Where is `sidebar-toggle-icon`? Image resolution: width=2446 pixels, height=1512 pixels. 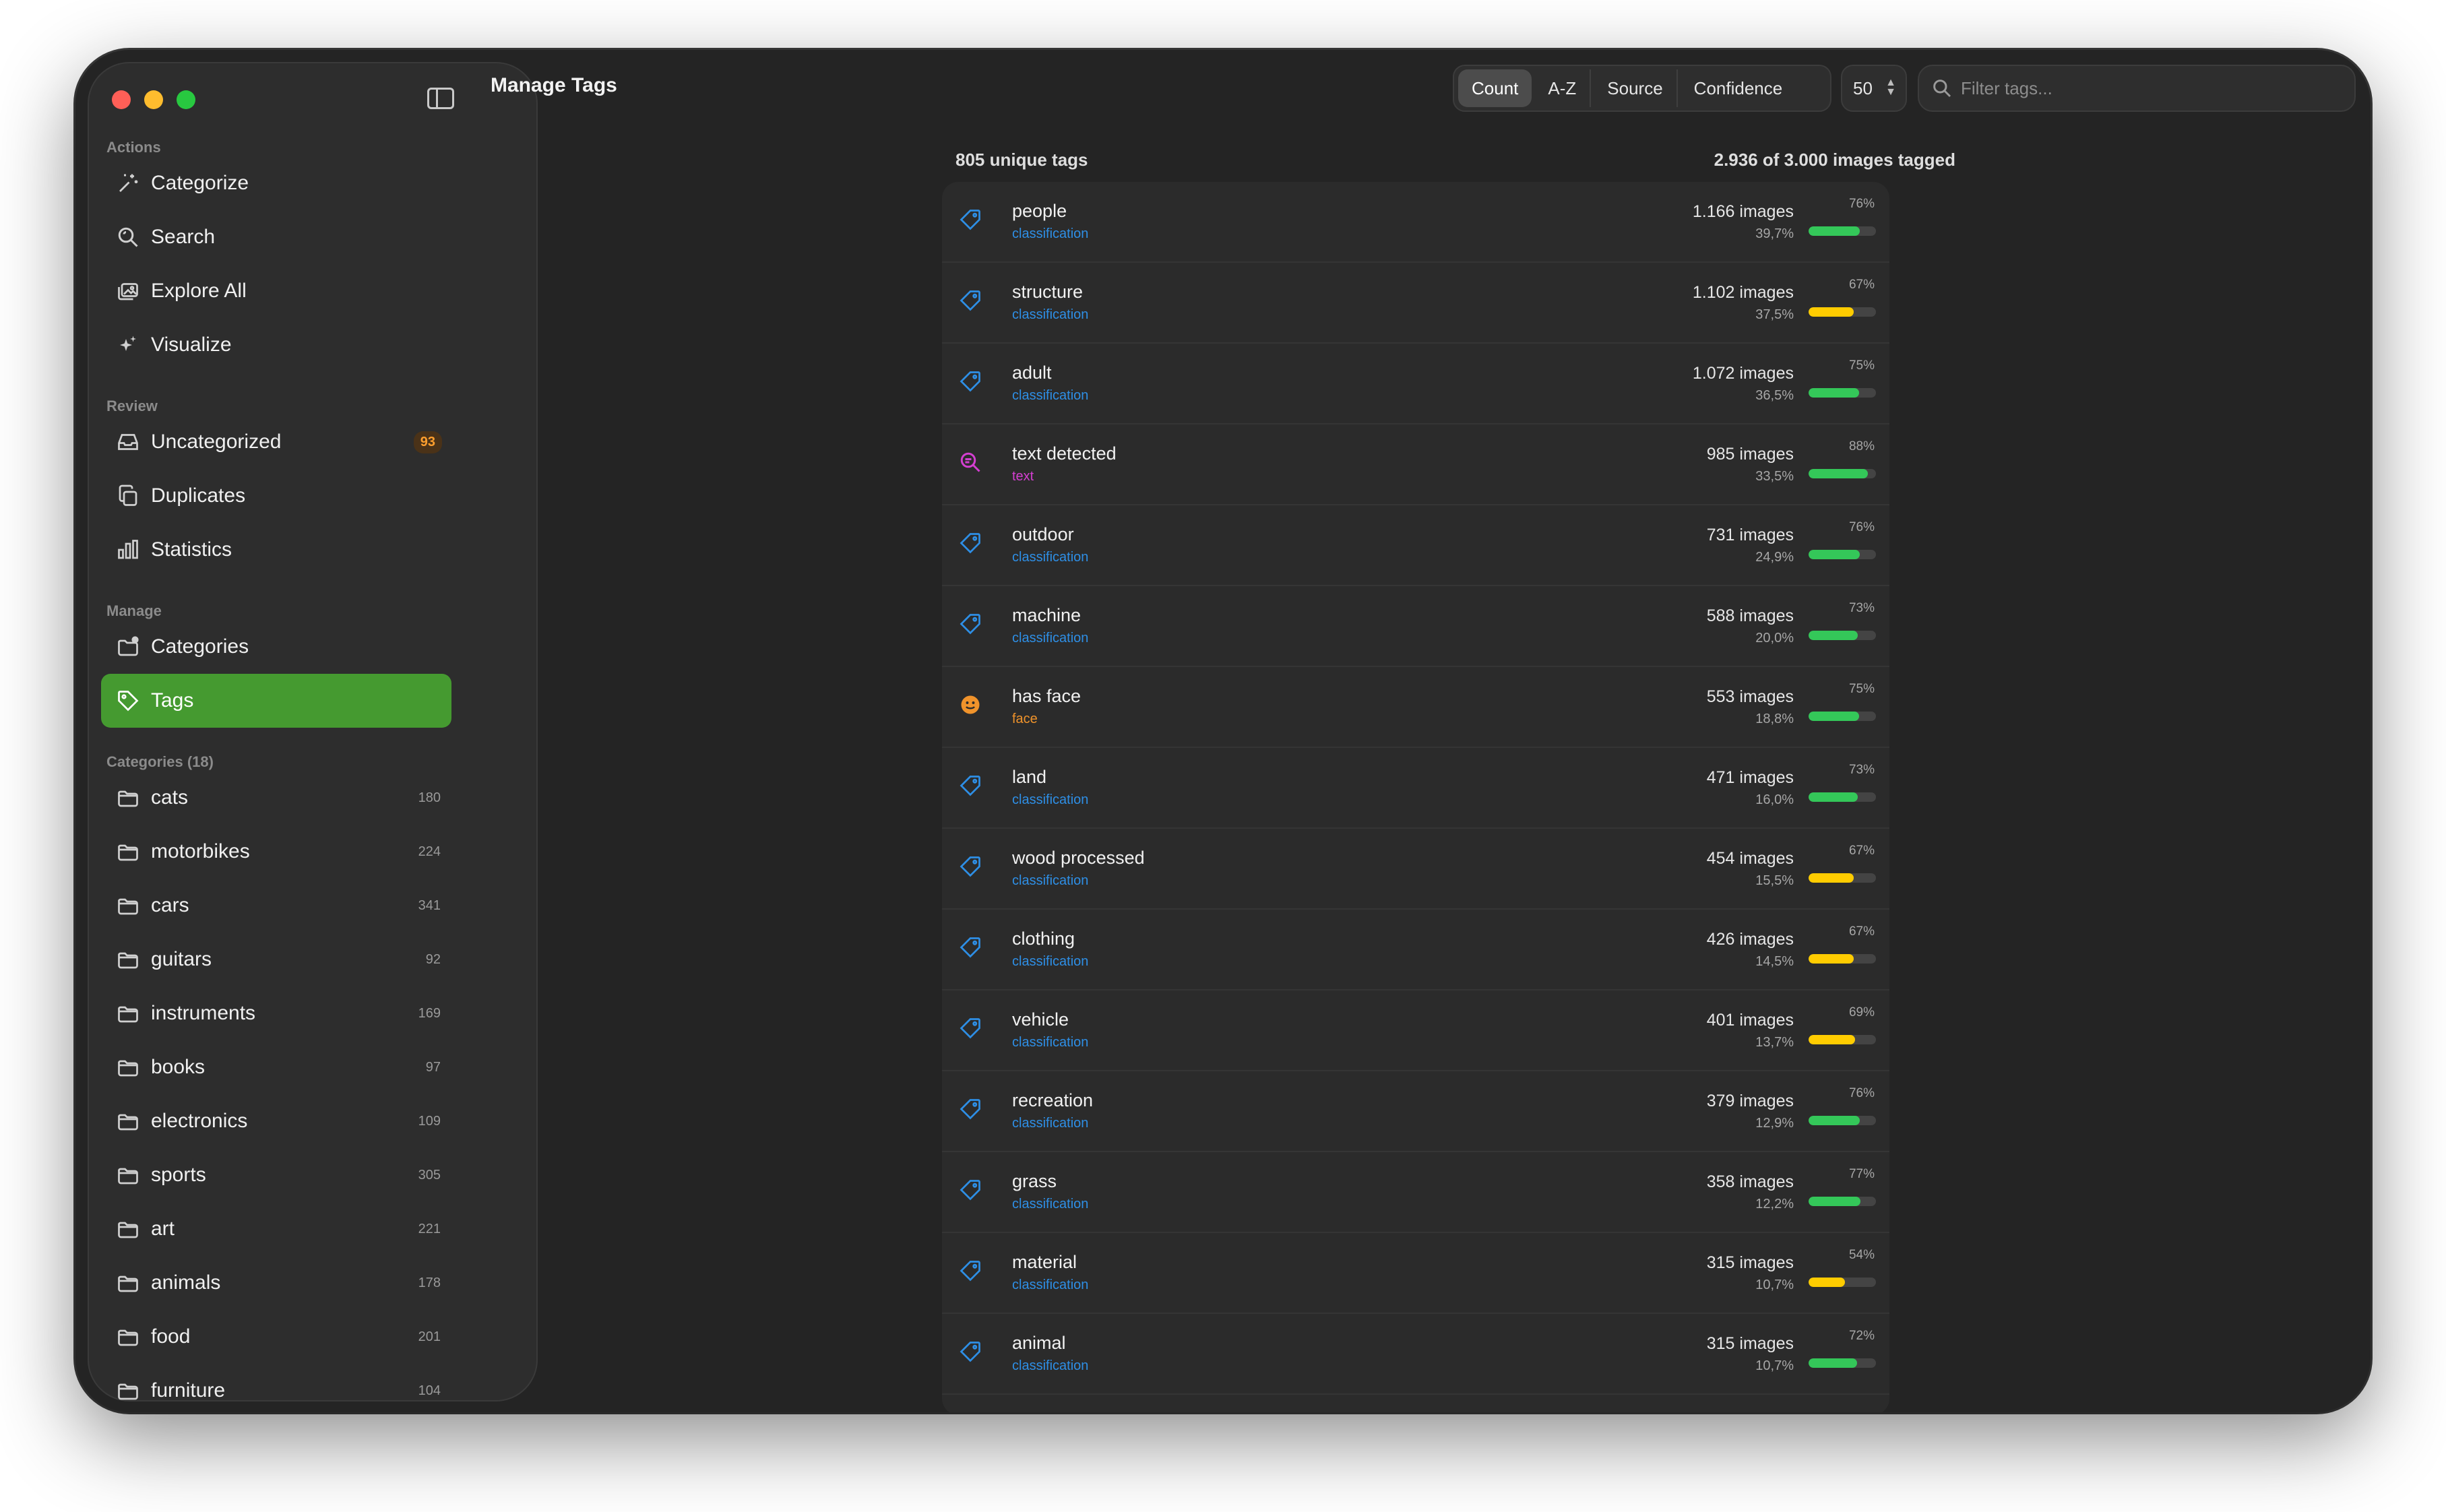
sidebar-toggle-icon is located at coordinates (440, 99).